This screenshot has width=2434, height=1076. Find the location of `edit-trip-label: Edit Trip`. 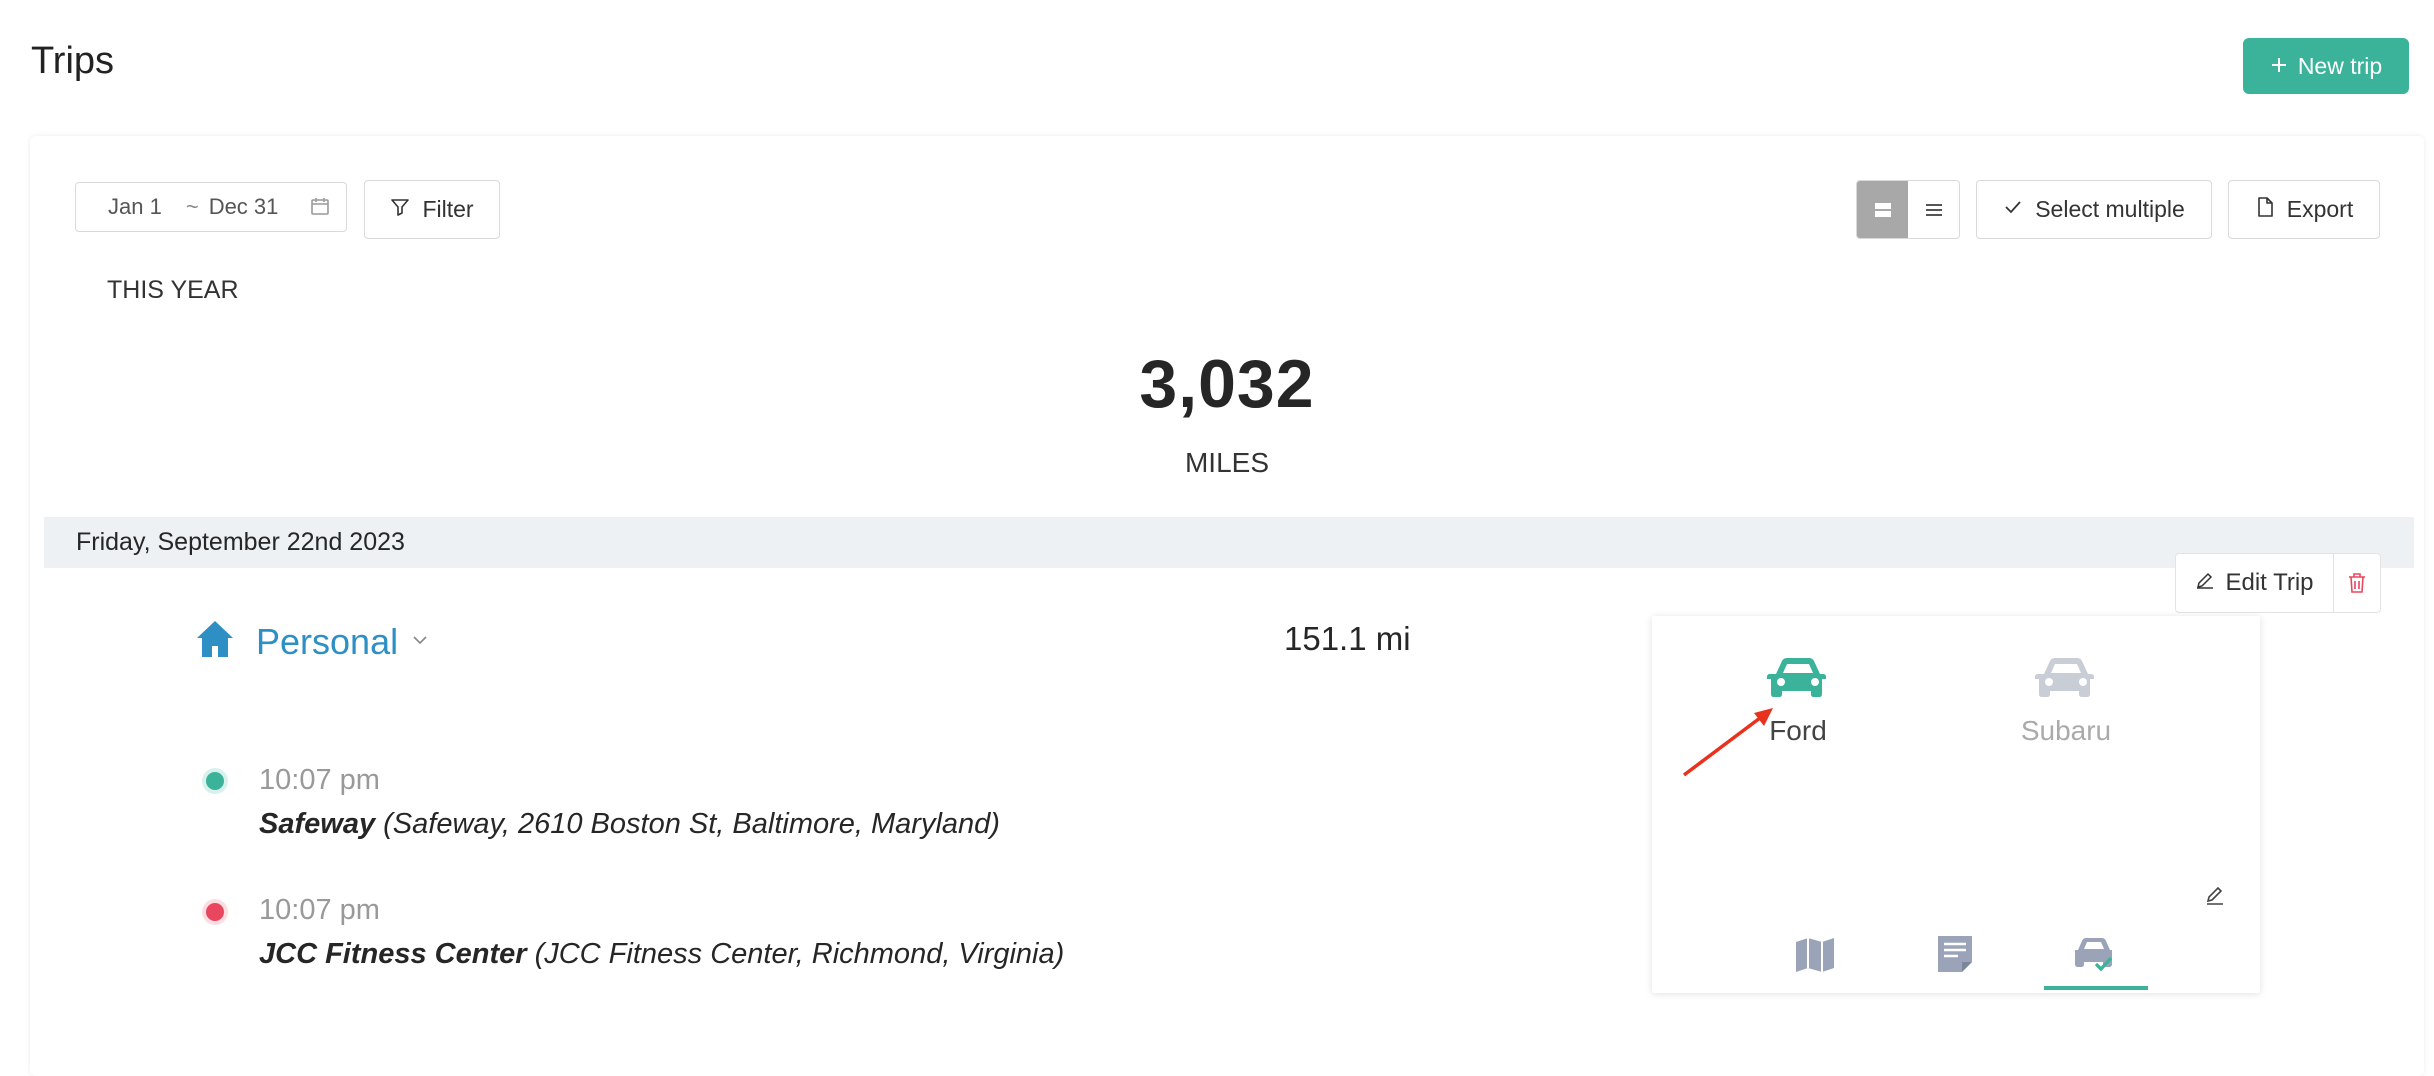

edit-trip-label: Edit Trip is located at coordinates (2269, 582).